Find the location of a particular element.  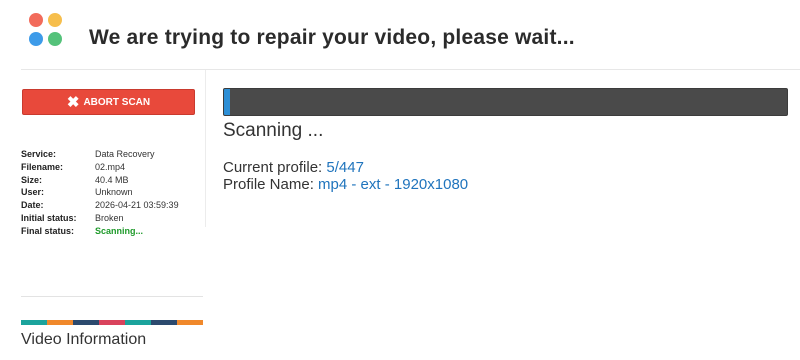

current-profile-label: Current profile: is located at coordinates (275, 167).